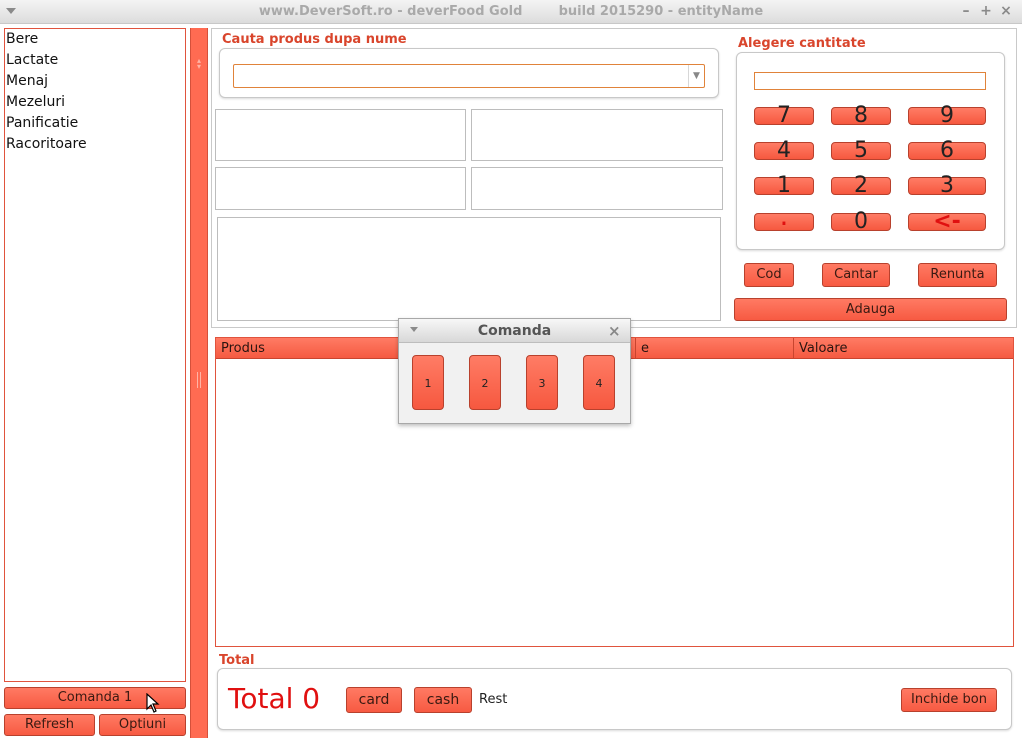 The image size is (1022, 744). I want to click on comanda-1-button: 1, so click(428, 382).